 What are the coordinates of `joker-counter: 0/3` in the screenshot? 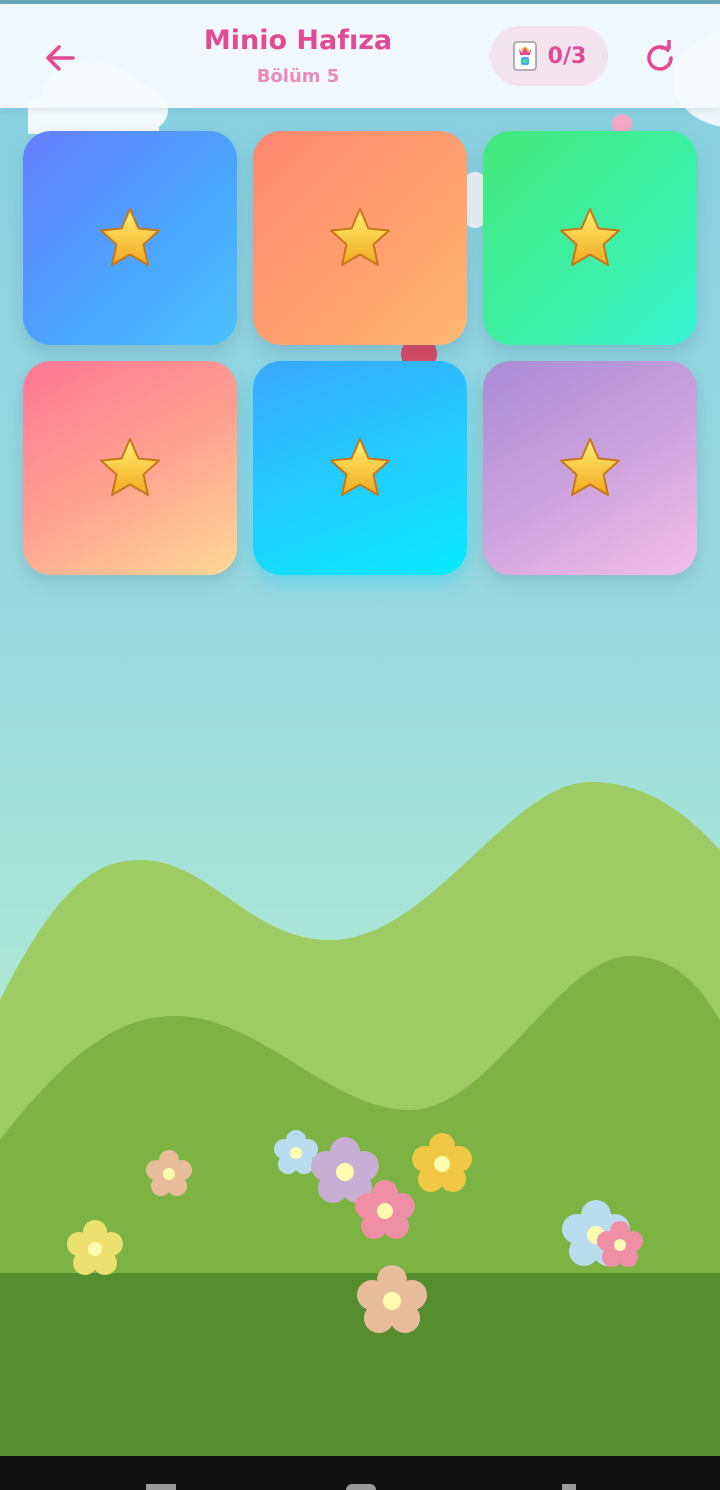 It's located at (549, 56).